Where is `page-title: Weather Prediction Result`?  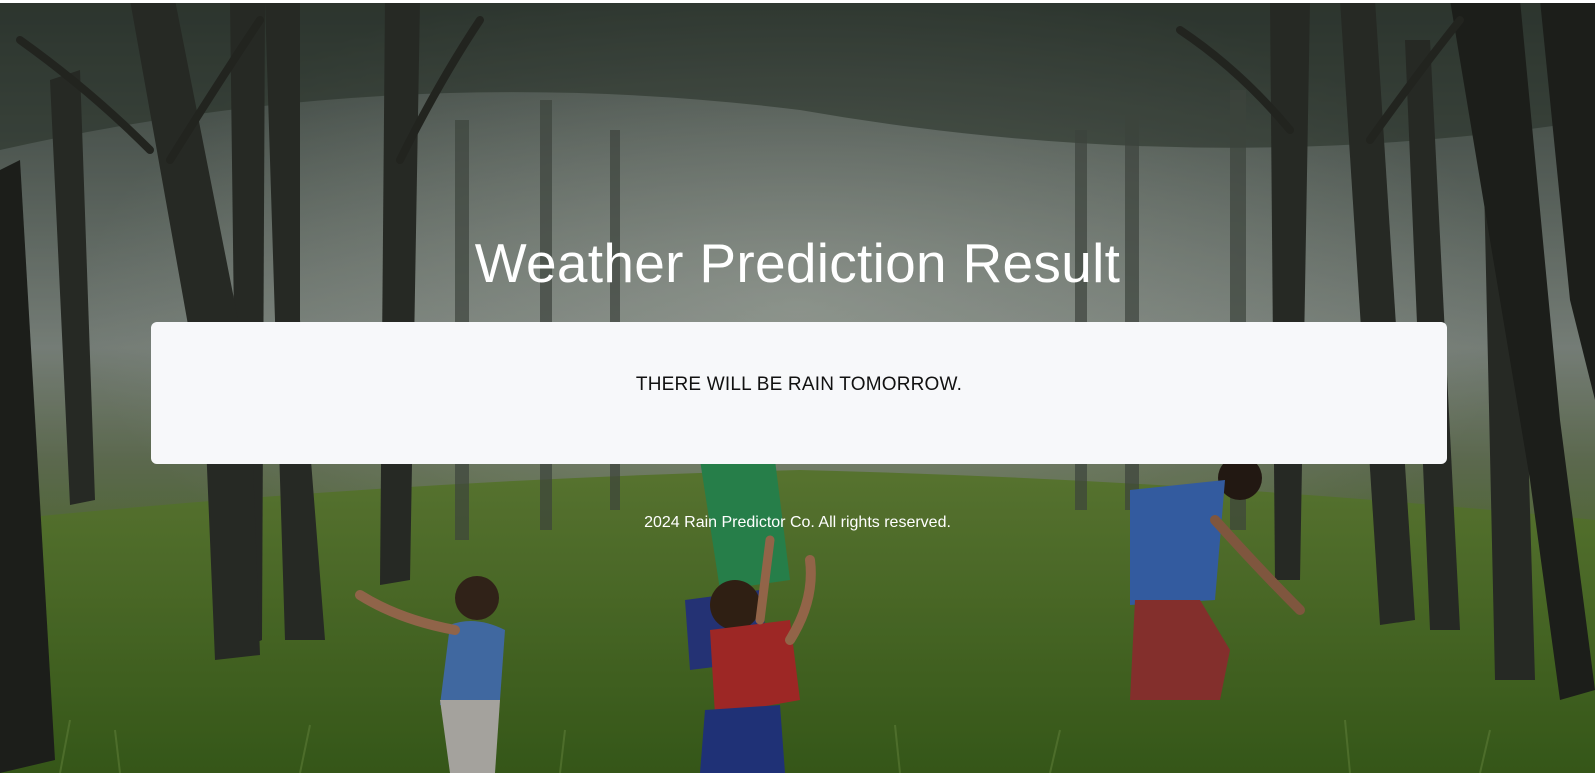 page-title: Weather Prediction Result is located at coordinates (797, 263).